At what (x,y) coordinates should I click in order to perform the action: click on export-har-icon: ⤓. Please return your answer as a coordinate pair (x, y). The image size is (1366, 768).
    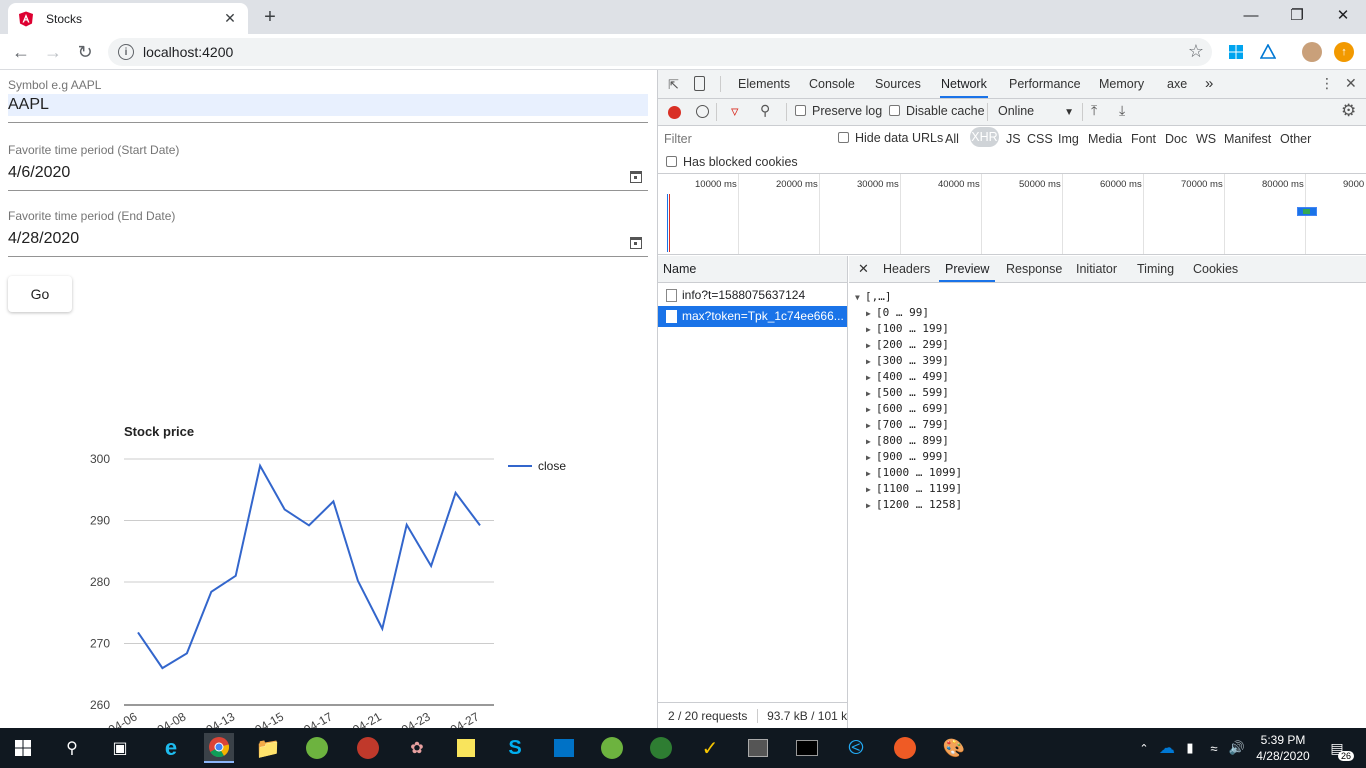
    Looking at the image, I should click on (1122, 110).